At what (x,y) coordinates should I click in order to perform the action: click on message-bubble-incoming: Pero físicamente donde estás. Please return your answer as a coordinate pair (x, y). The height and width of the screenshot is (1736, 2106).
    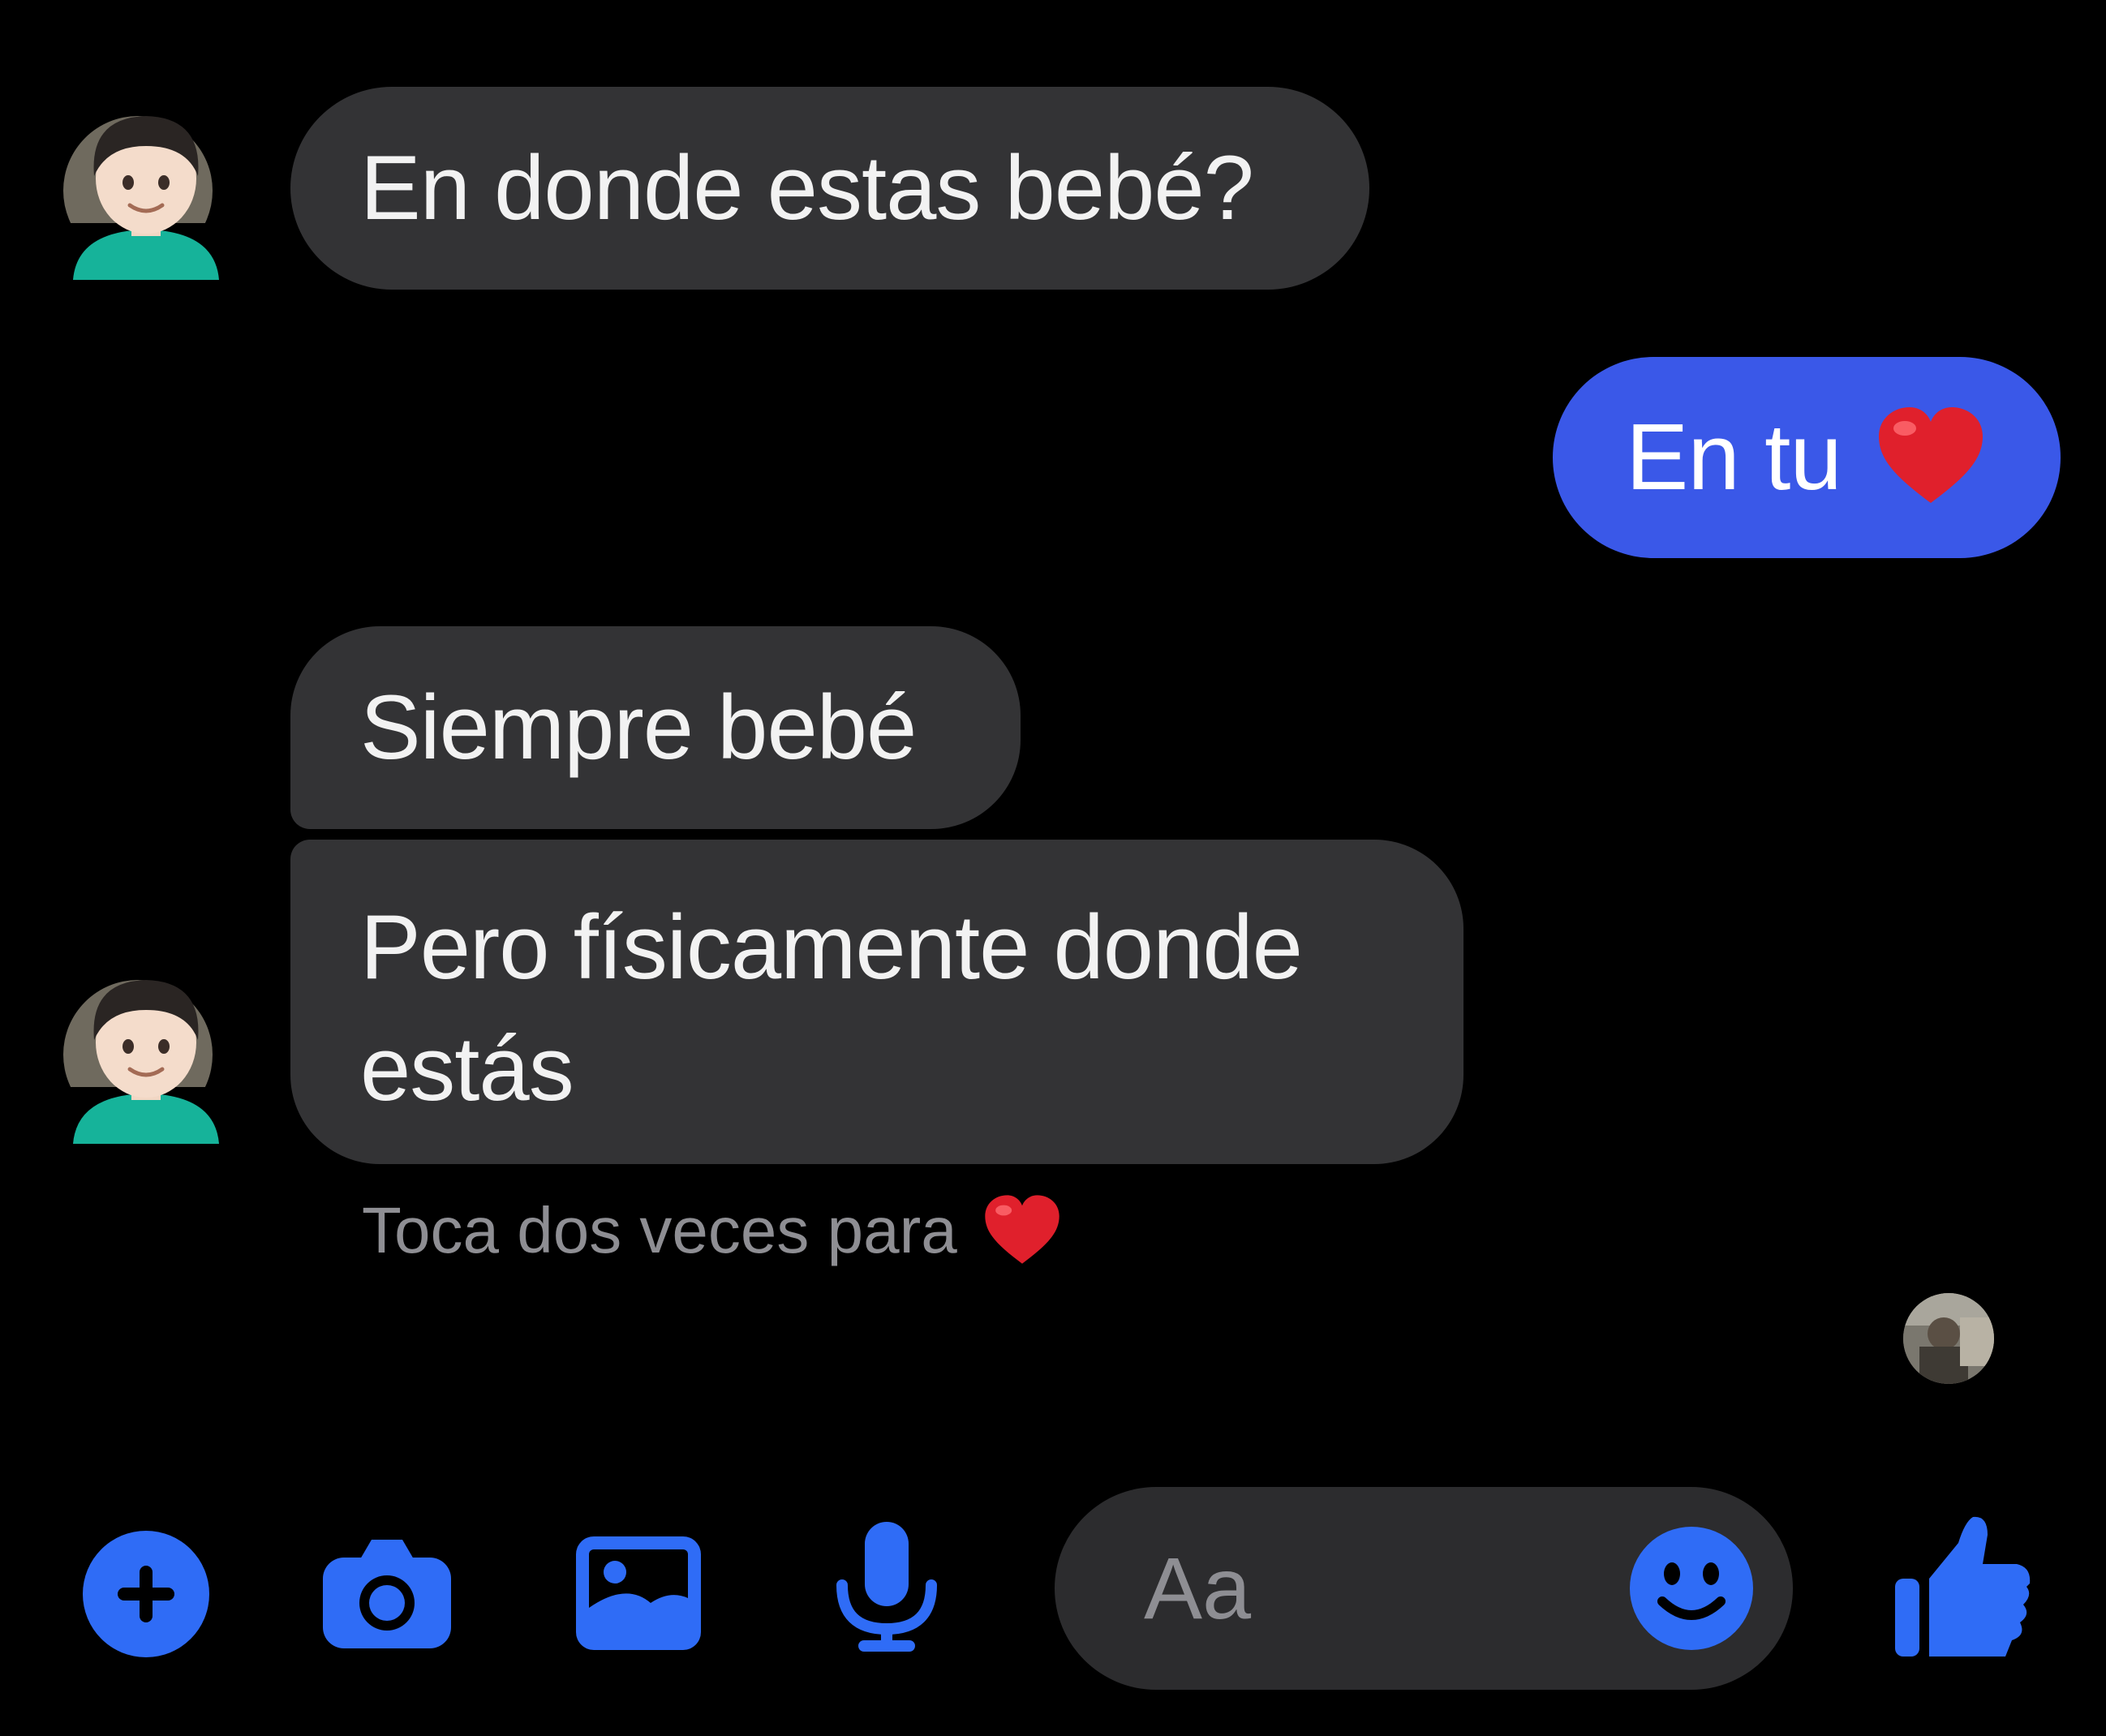
    Looking at the image, I should click on (877, 1002).